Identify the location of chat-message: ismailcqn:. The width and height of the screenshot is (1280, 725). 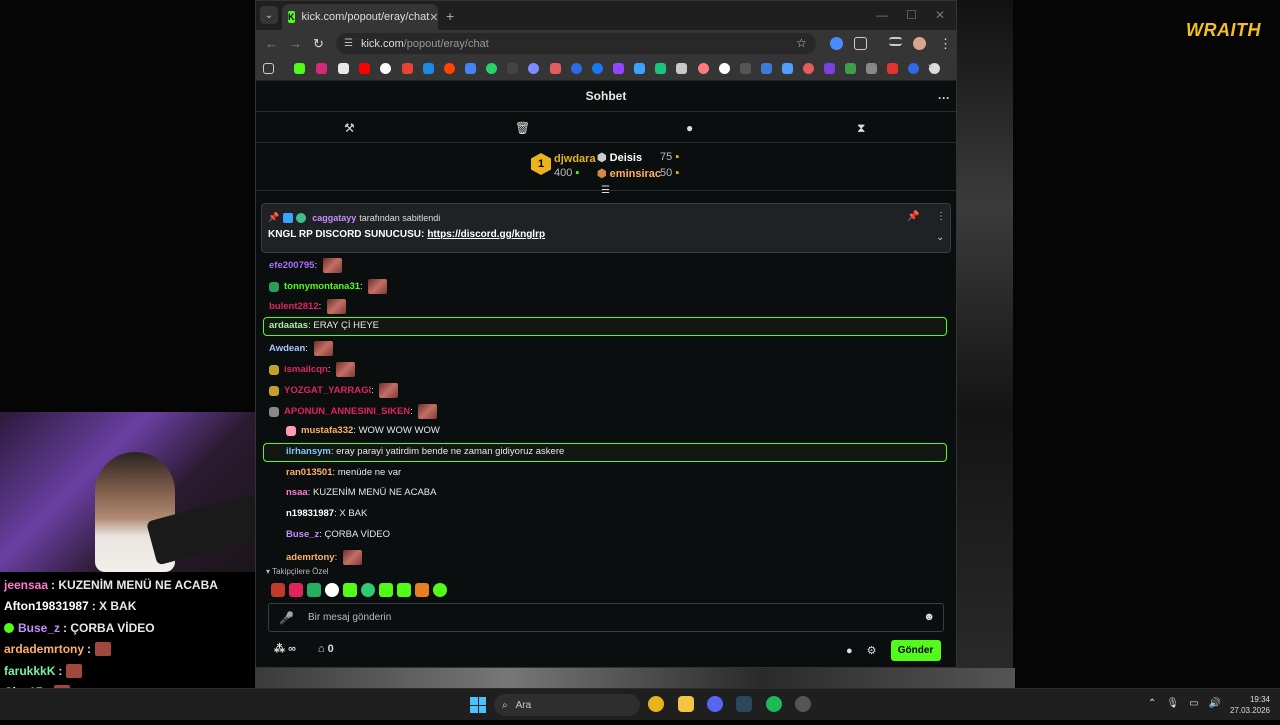
(312, 369).